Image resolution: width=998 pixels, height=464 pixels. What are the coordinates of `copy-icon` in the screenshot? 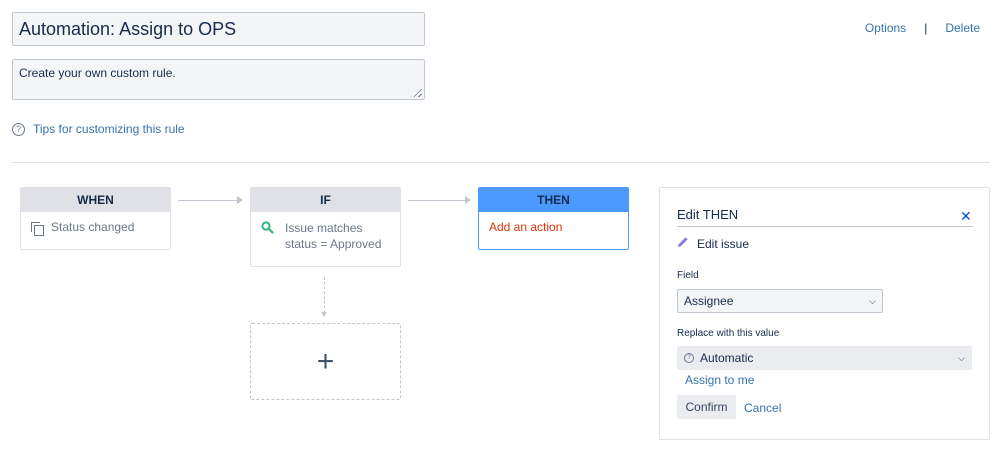 It's located at (37, 229).